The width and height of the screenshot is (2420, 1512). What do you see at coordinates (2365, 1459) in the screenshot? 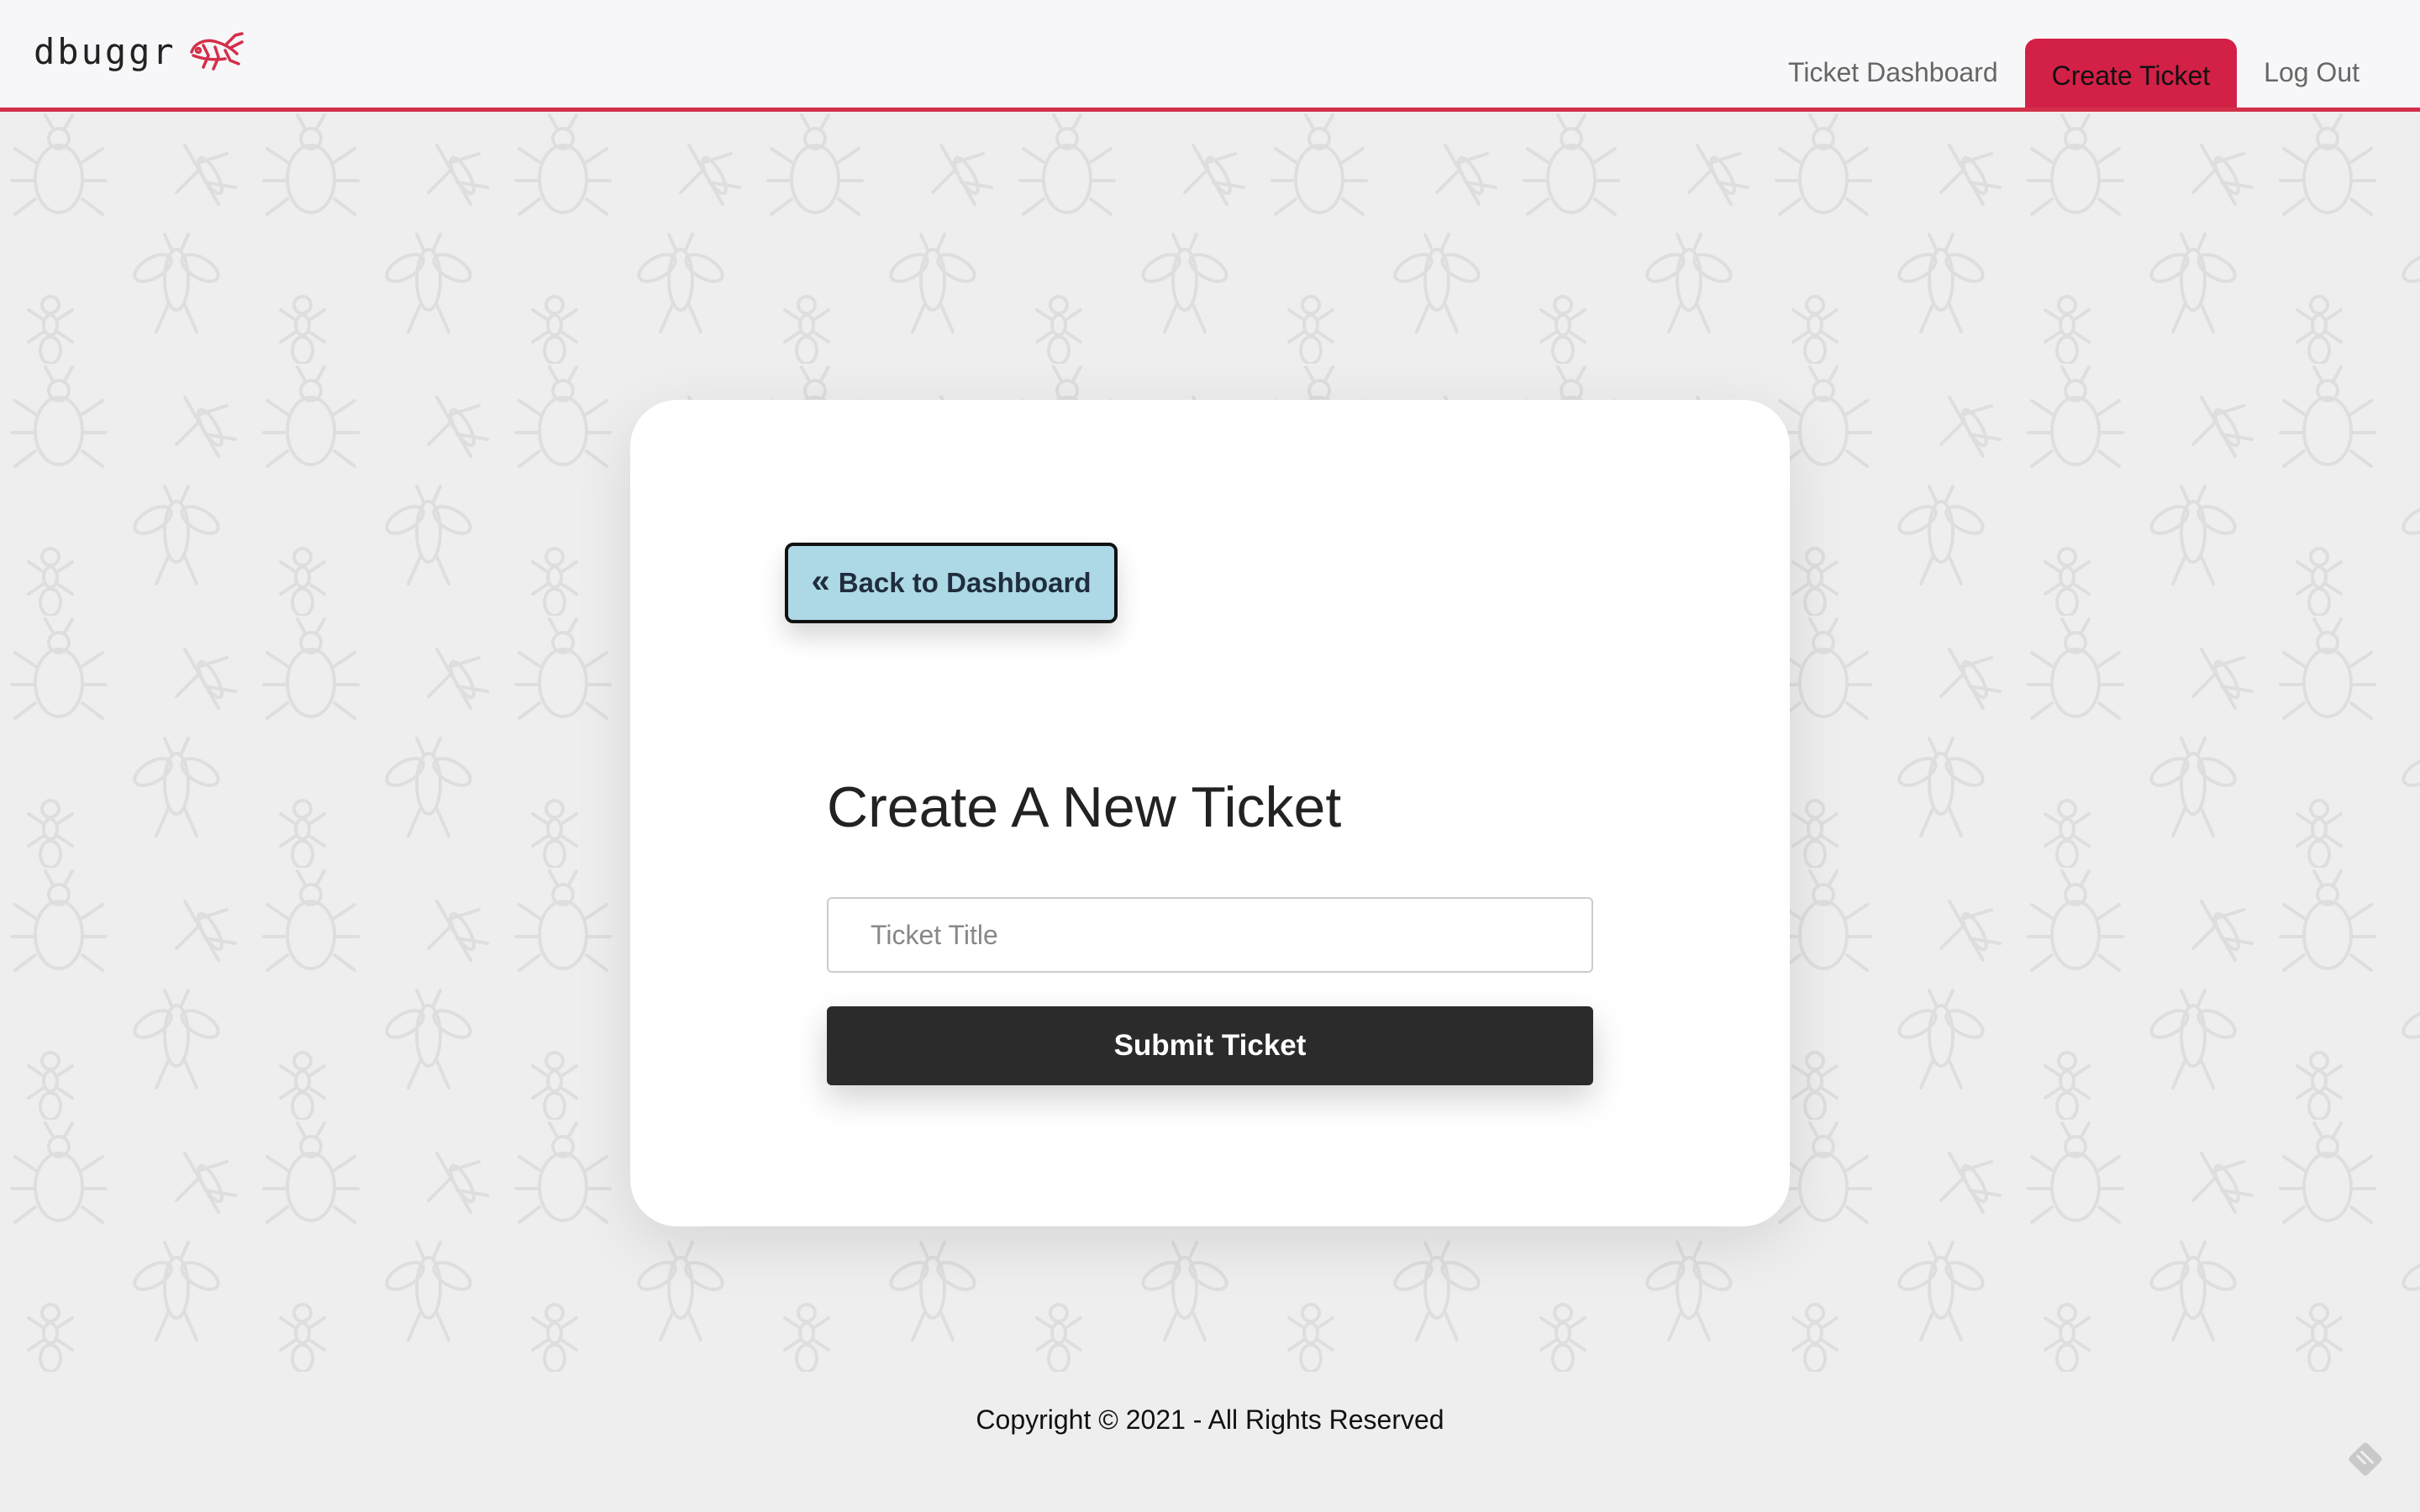
I see `sticky-note-icon` at bounding box center [2365, 1459].